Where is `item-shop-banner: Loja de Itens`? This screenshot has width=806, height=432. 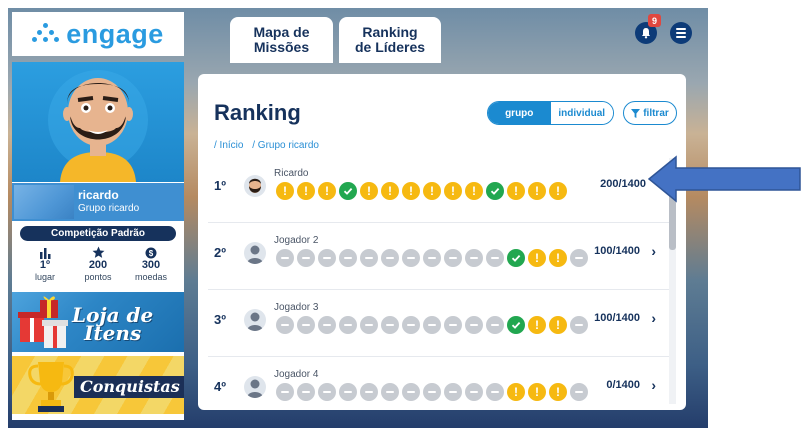
item-shop-banner: Loja de Itens is located at coordinates (98, 322).